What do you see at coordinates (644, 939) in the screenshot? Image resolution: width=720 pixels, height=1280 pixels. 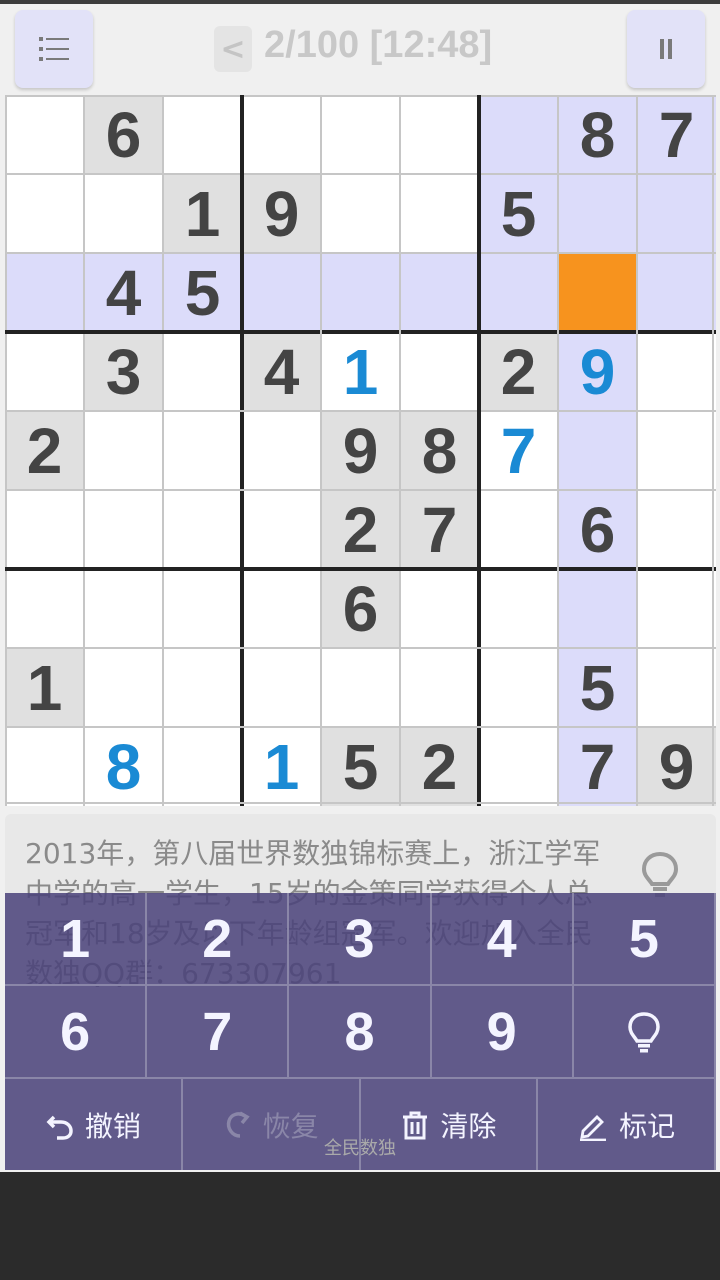 I see `digit-key-5: 5` at bounding box center [644, 939].